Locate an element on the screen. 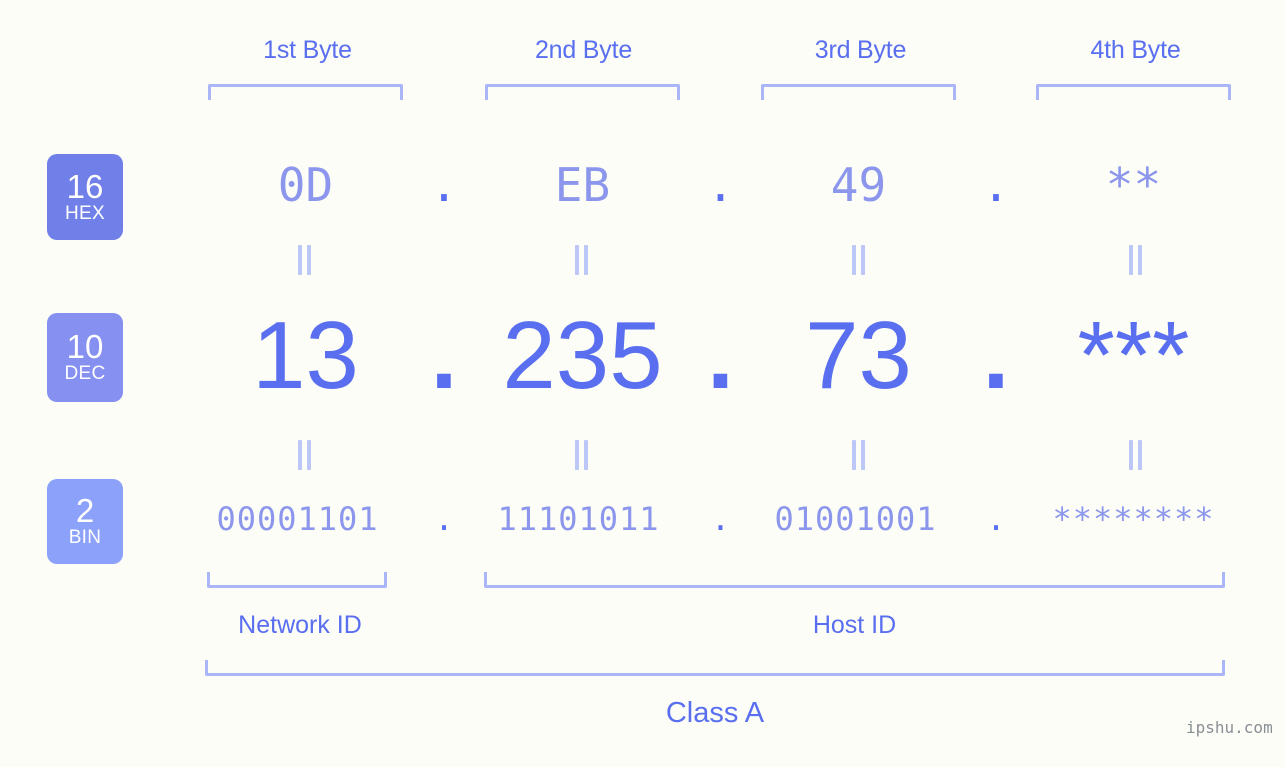  watermark-ipshu: ipshu.com is located at coordinates (1229, 727).